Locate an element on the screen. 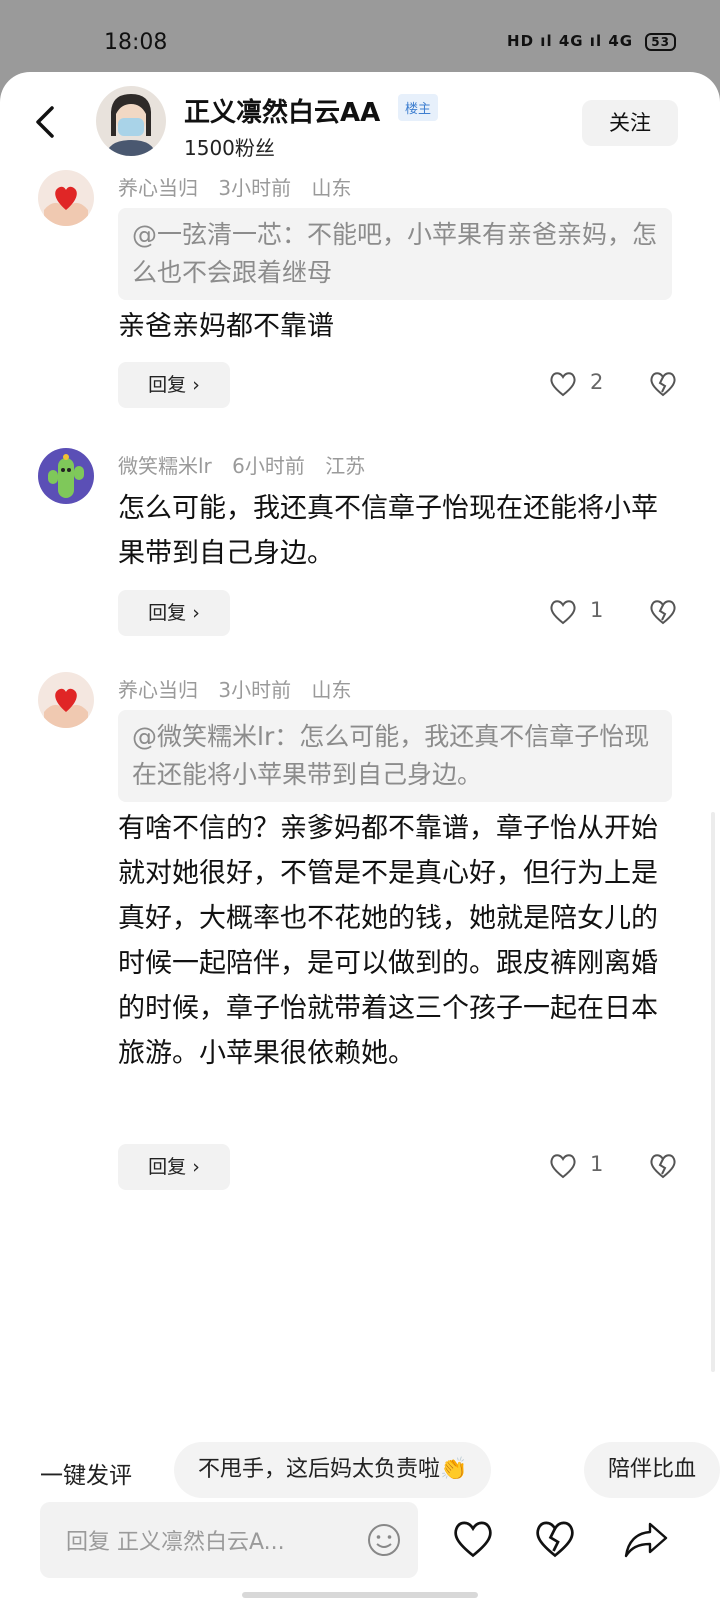  like-button: 2 is located at coordinates (583, 386).